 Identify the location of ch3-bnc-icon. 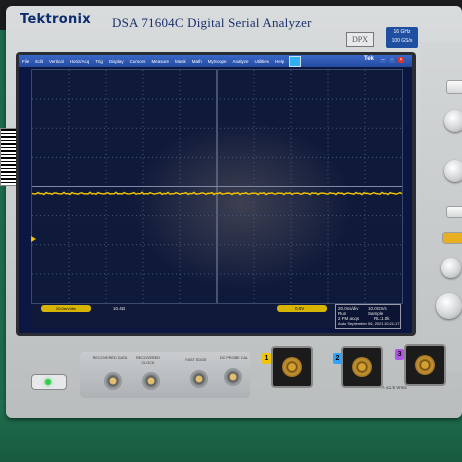
(425, 365).